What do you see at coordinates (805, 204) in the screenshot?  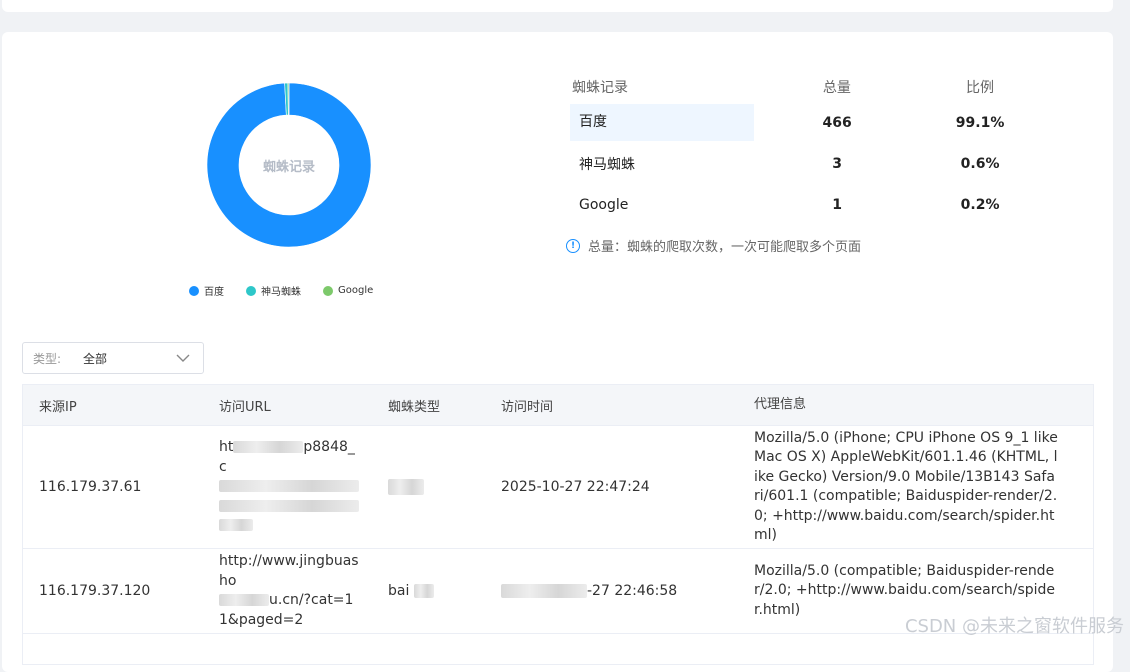 I see `stats-row-google: Google 1 0.2%` at bounding box center [805, 204].